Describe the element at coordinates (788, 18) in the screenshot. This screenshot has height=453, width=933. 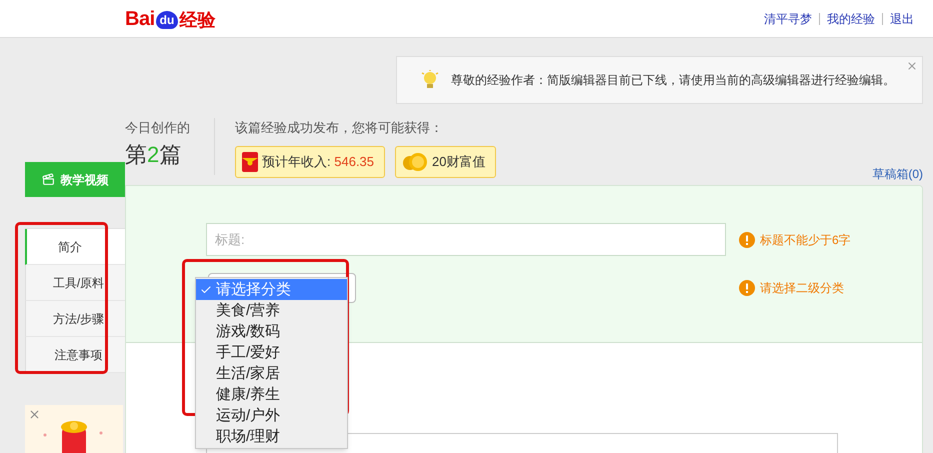
I see `header-link: 清平寻梦` at that location.